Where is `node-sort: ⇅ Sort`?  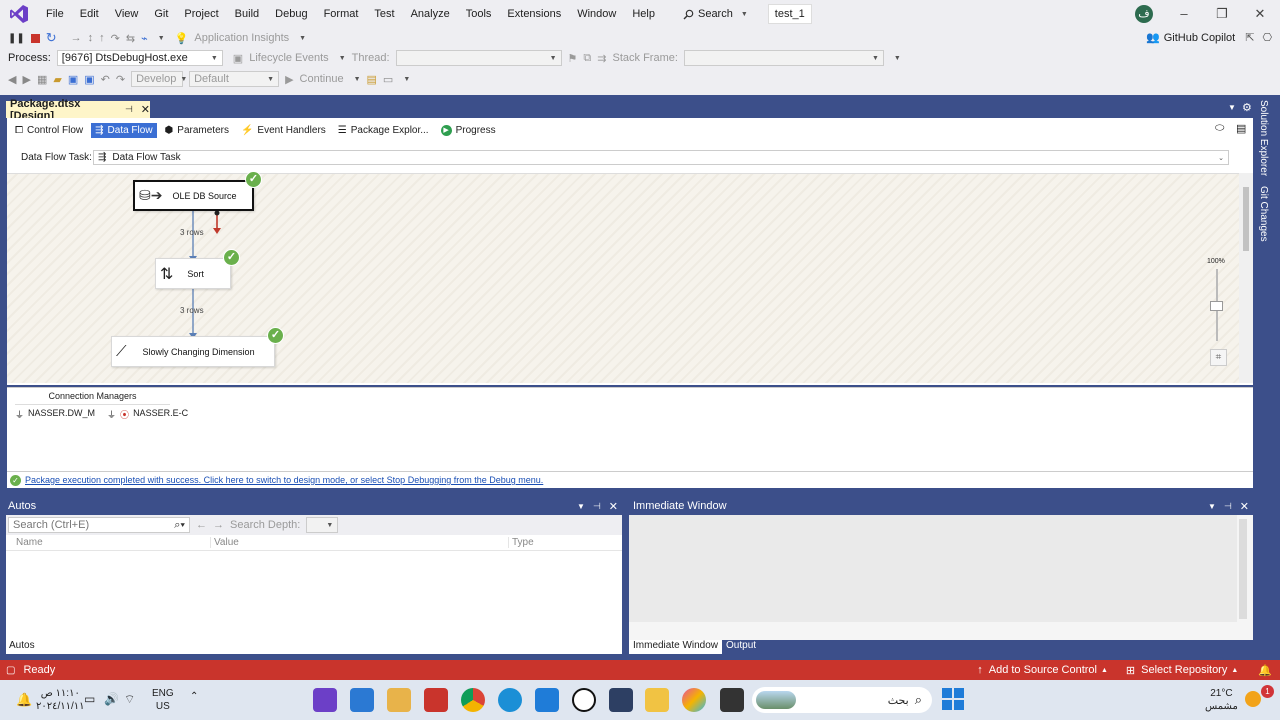 node-sort: ⇅ Sort is located at coordinates (193, 273).